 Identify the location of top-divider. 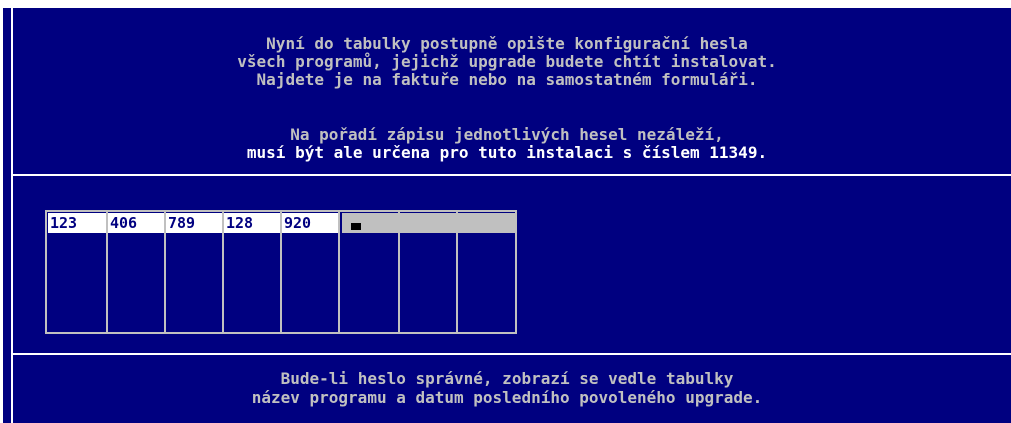
(511, 175).